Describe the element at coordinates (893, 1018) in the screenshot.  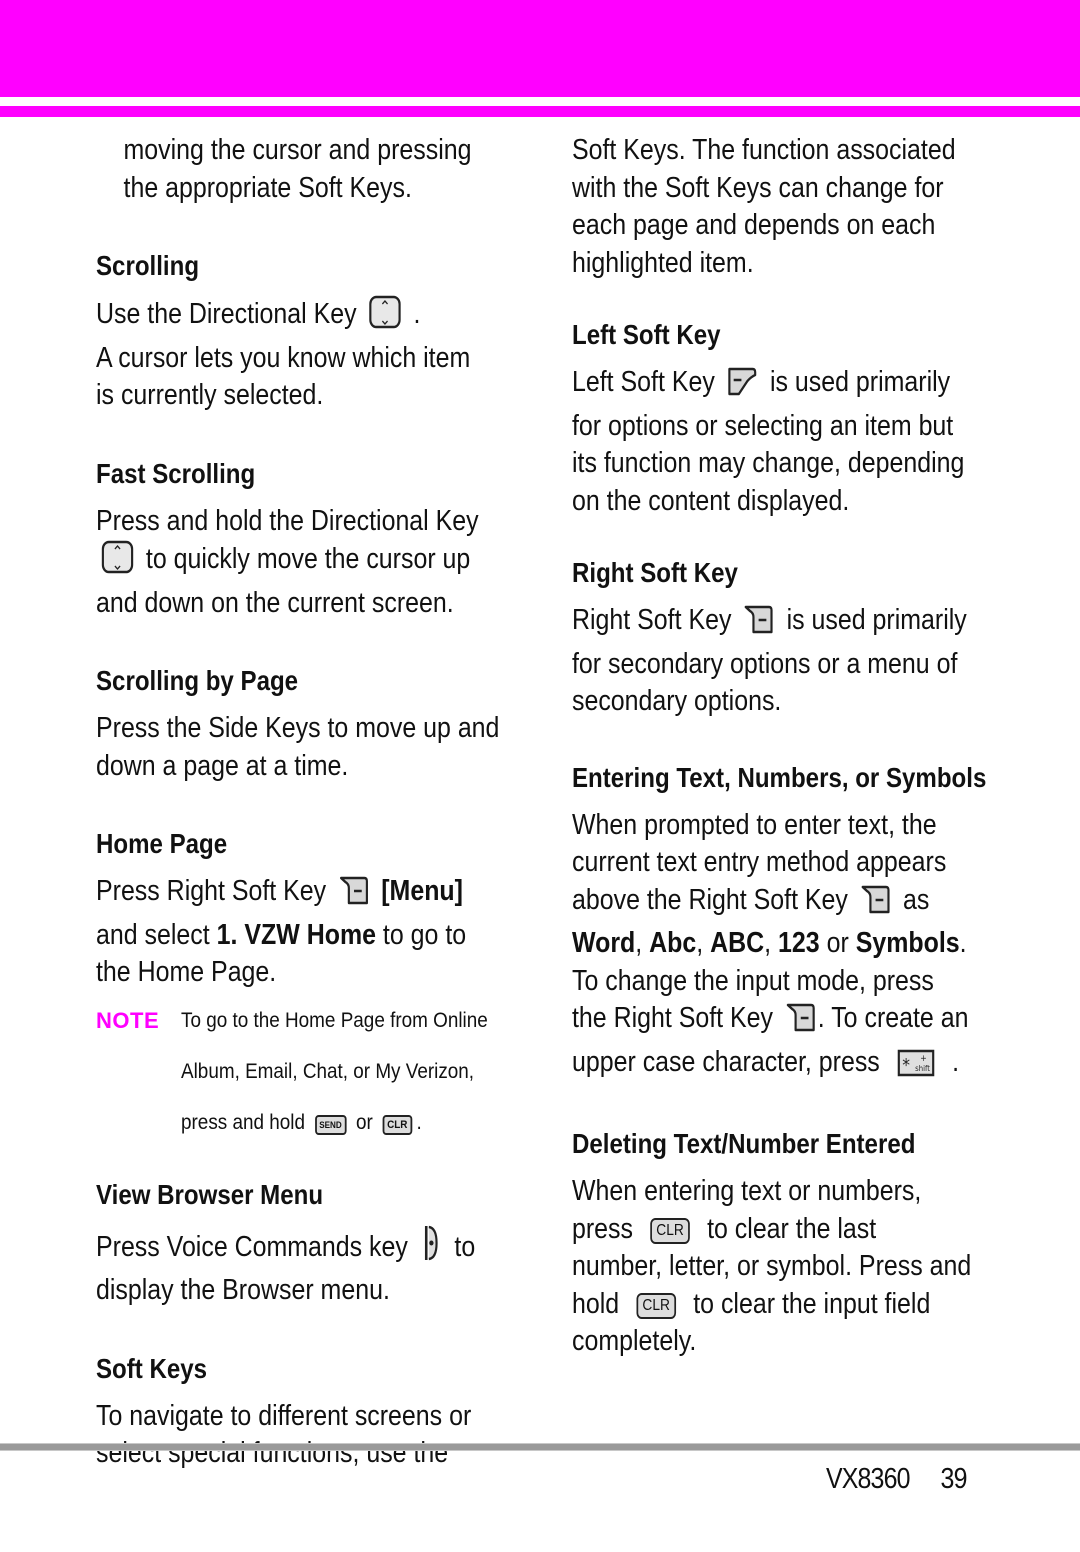
I see `text: . To create an` at that location.